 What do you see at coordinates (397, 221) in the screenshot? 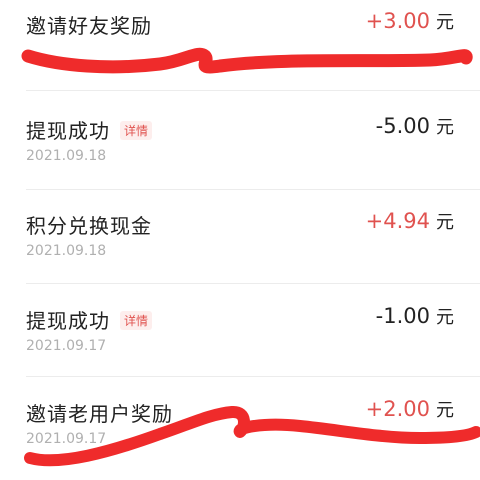
I see `amount-value: +4.94` at bounding box center [397, 221].